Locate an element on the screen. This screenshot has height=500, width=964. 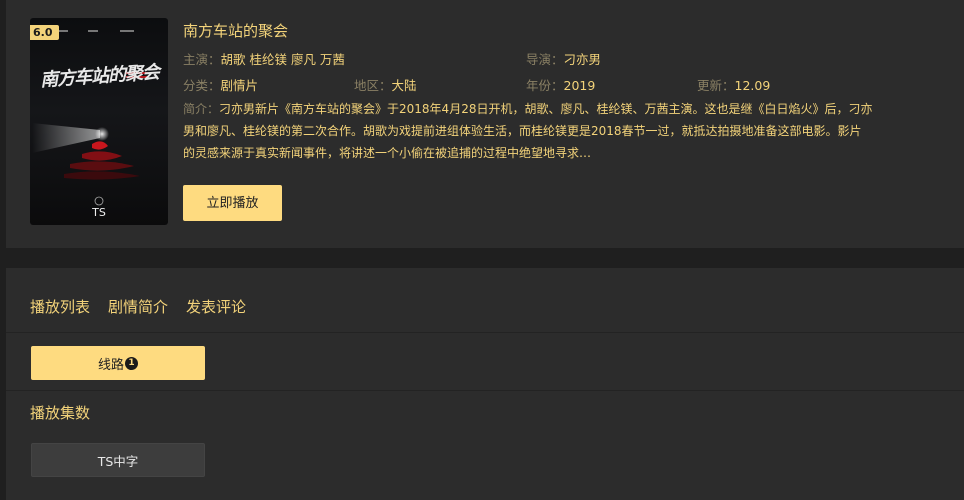
tab-divider is located at coordinates (485, 332).